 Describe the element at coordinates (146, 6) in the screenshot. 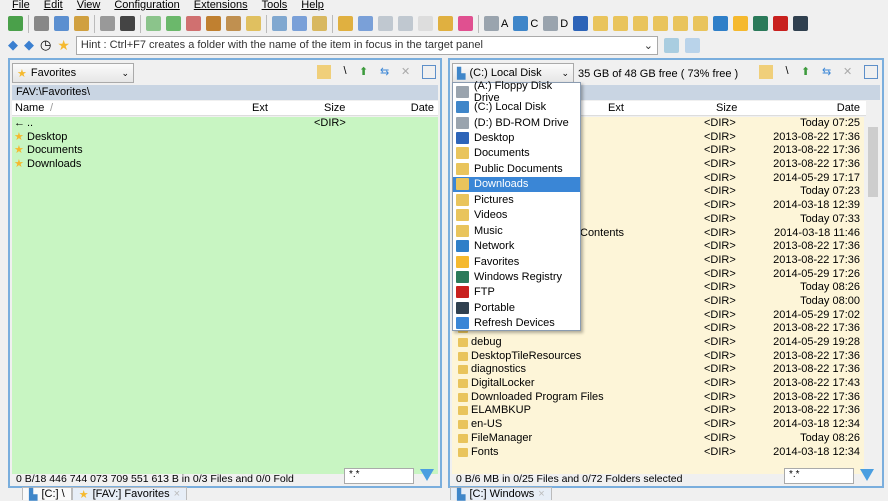

I see `menu-configuration: Configuration` at that location.